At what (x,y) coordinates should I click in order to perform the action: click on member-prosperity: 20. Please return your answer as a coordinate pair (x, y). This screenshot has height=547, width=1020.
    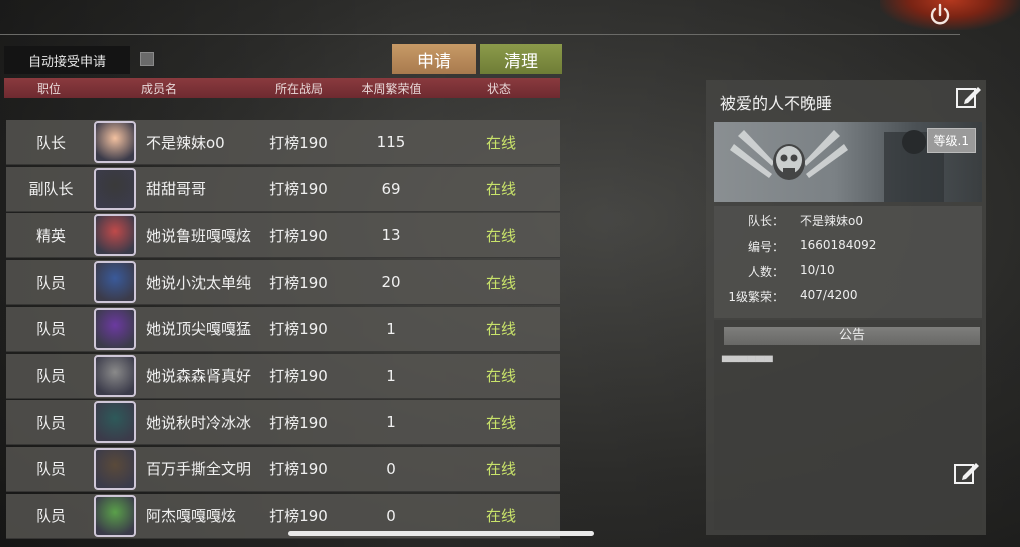
    Looking at the image, I should click on (391, 282).